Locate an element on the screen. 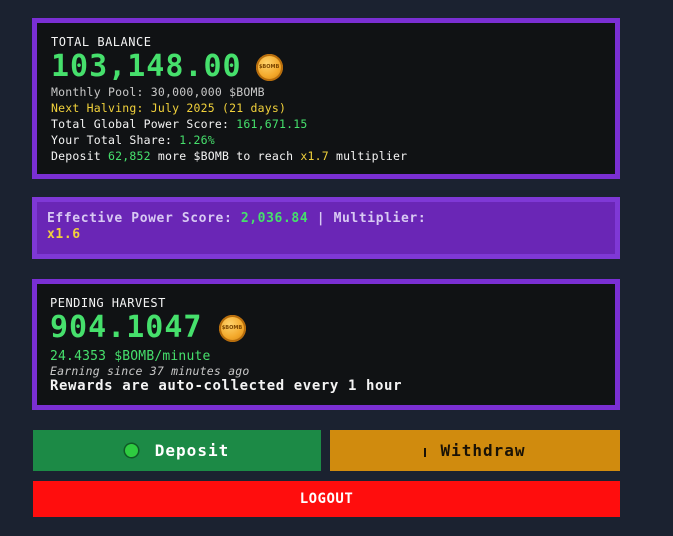 Image resolution: width=673 pixels, height=536 pixels. green-dot-icon is located at coordinates (131, 450).